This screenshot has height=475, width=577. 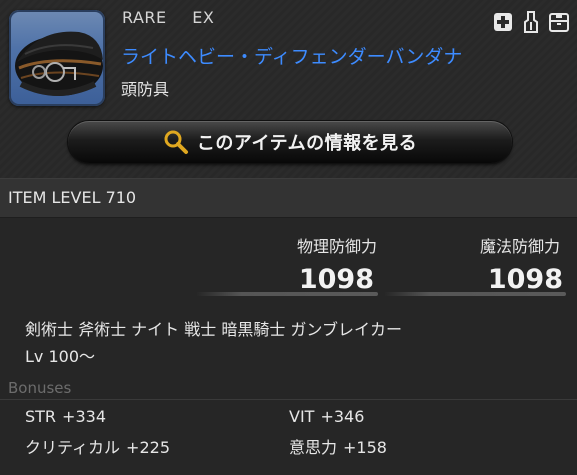 I want to click on bonus-item: 意思力 +158, so click(x=338, y=446).